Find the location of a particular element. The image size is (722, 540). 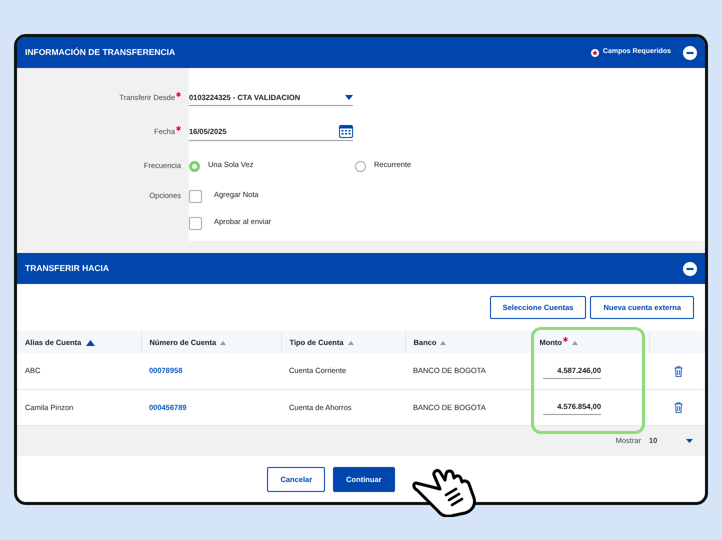

section-title: TRANSFERIR HACIA is located at coordinates (67, 268).